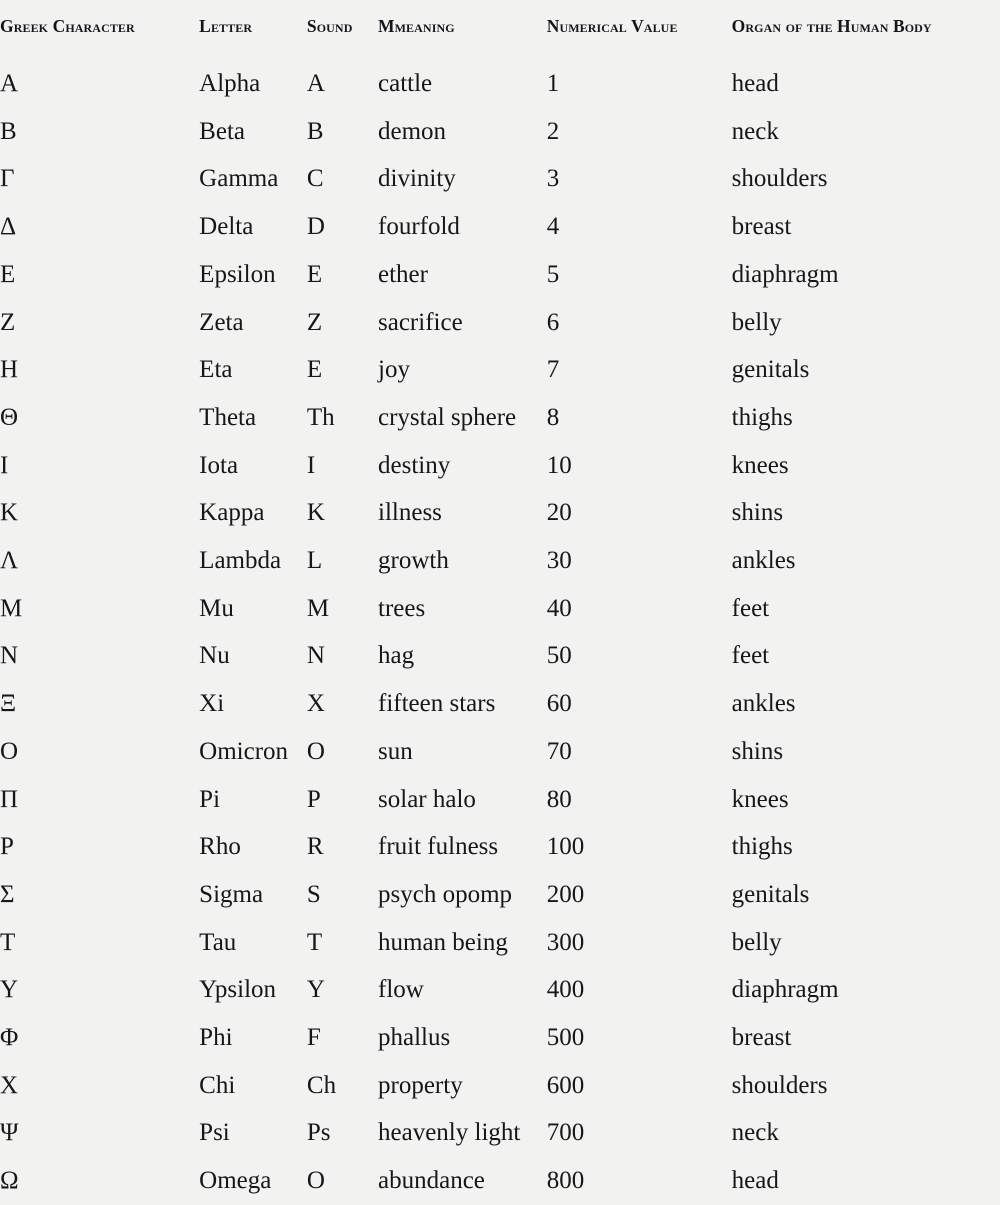  What do you see at coordinates (866, 1086) in the screenshot?
I see `cell-organ: shoulders` at bounding box center [866, 1086].